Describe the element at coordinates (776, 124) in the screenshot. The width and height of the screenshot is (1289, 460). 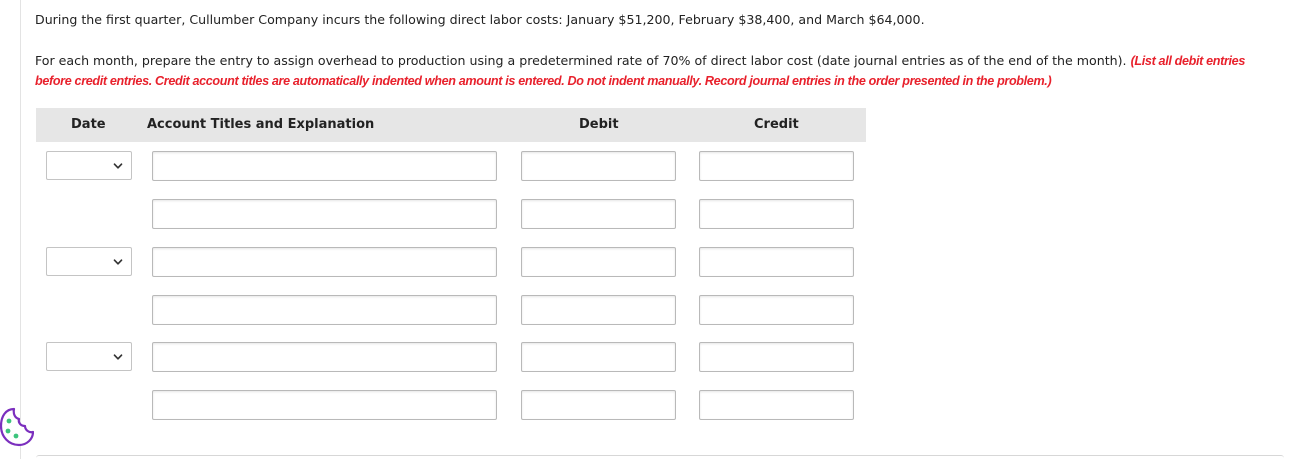
I see `header-credit: Credit` at that location.